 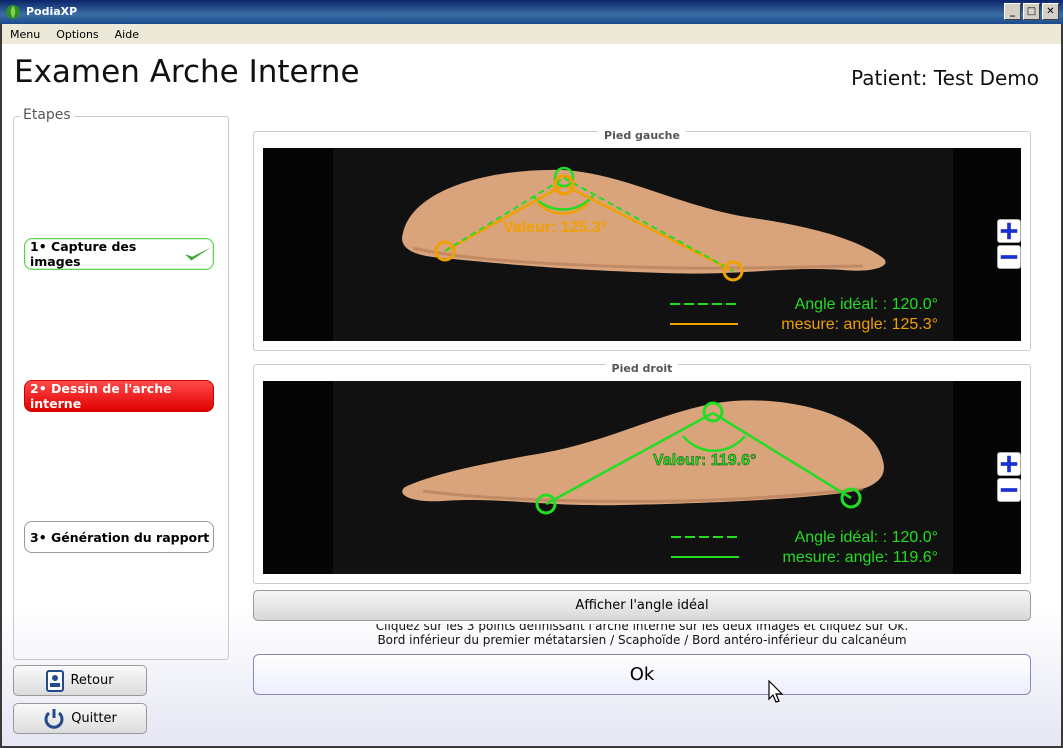 I want to click on show-ideal-angle-label: Afficher l'angle idéal, so click(x=642, y=605).